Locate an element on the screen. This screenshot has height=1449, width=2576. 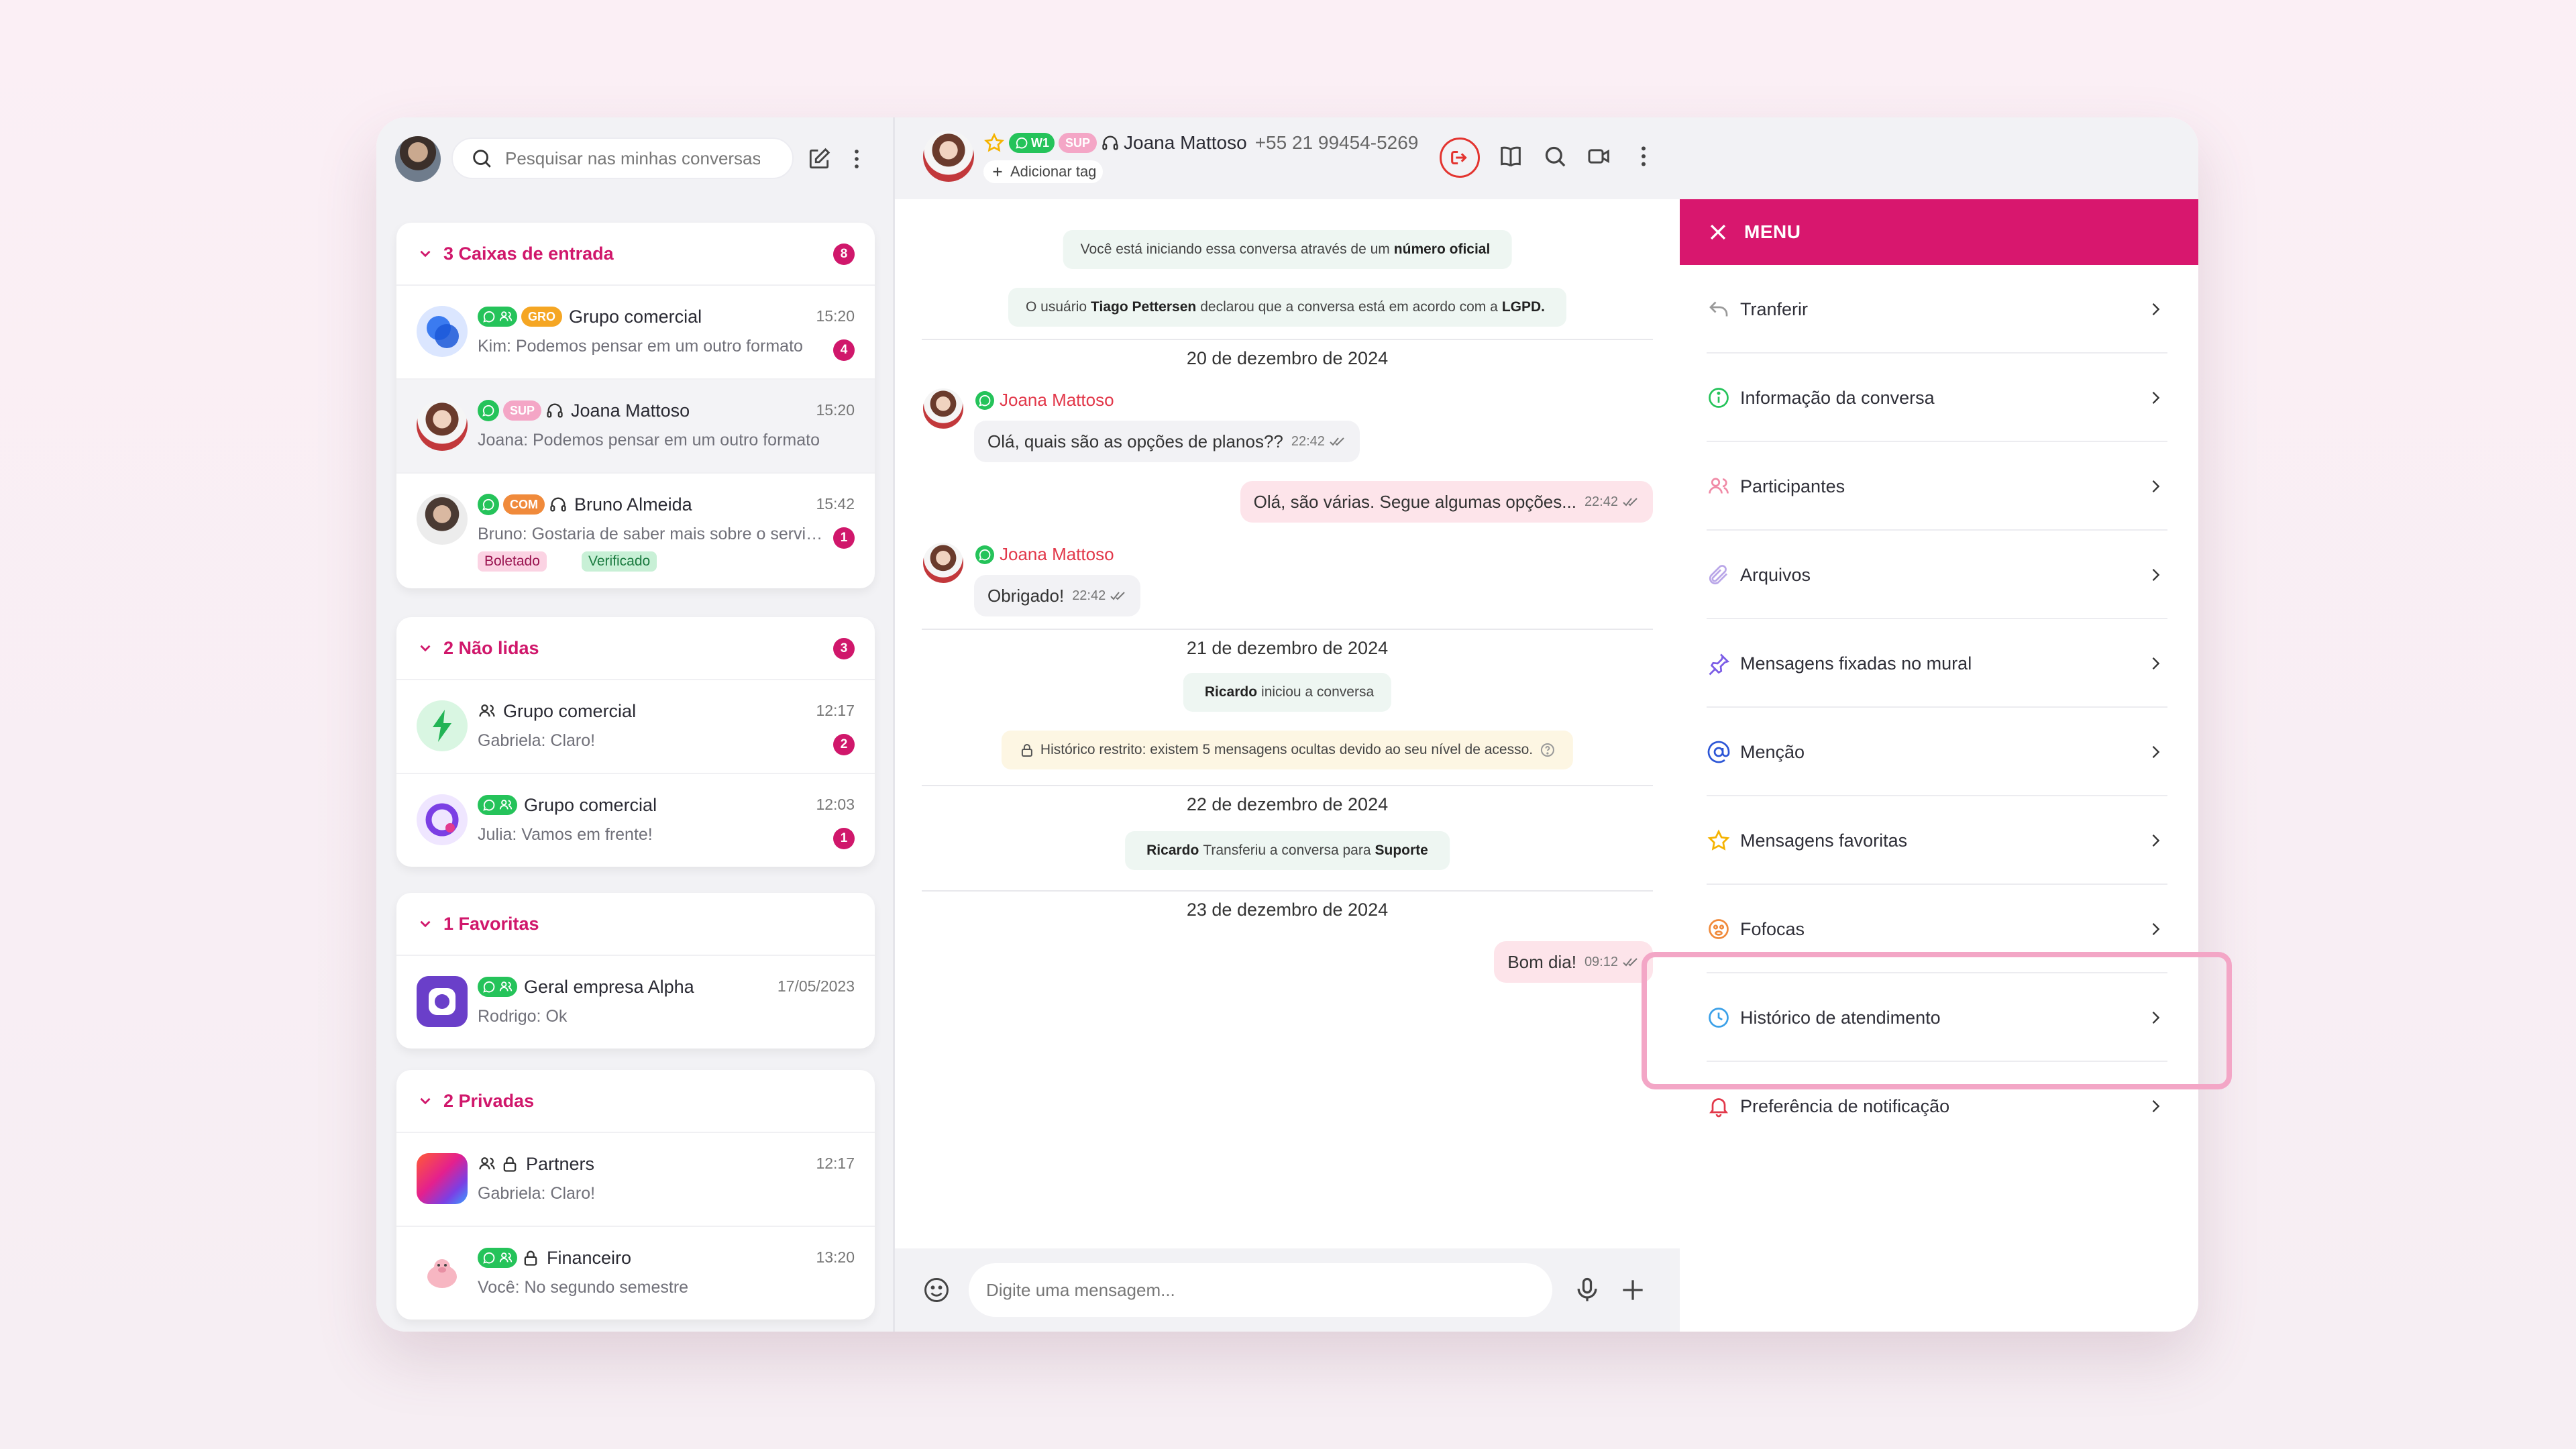
menu-item-label: Menção is located at coordinates (1772, 751).